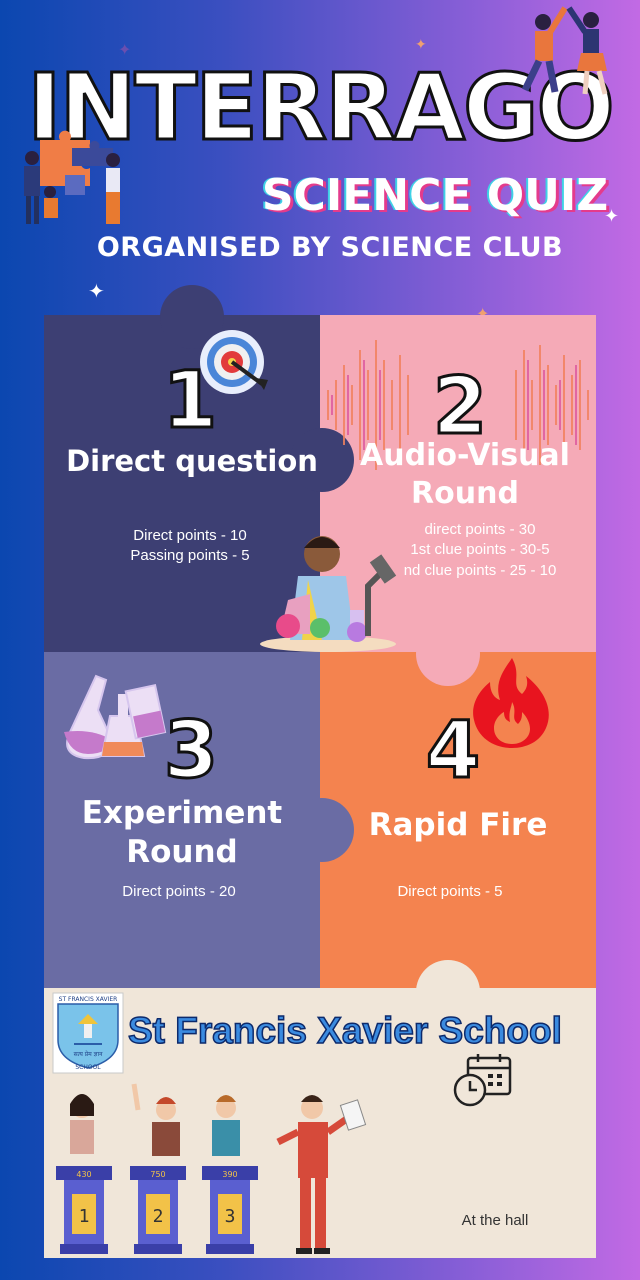 This screenshot has height=1280, width=640. I want to click on round-1-points-line: Direct points - 10, so click(190, 535).